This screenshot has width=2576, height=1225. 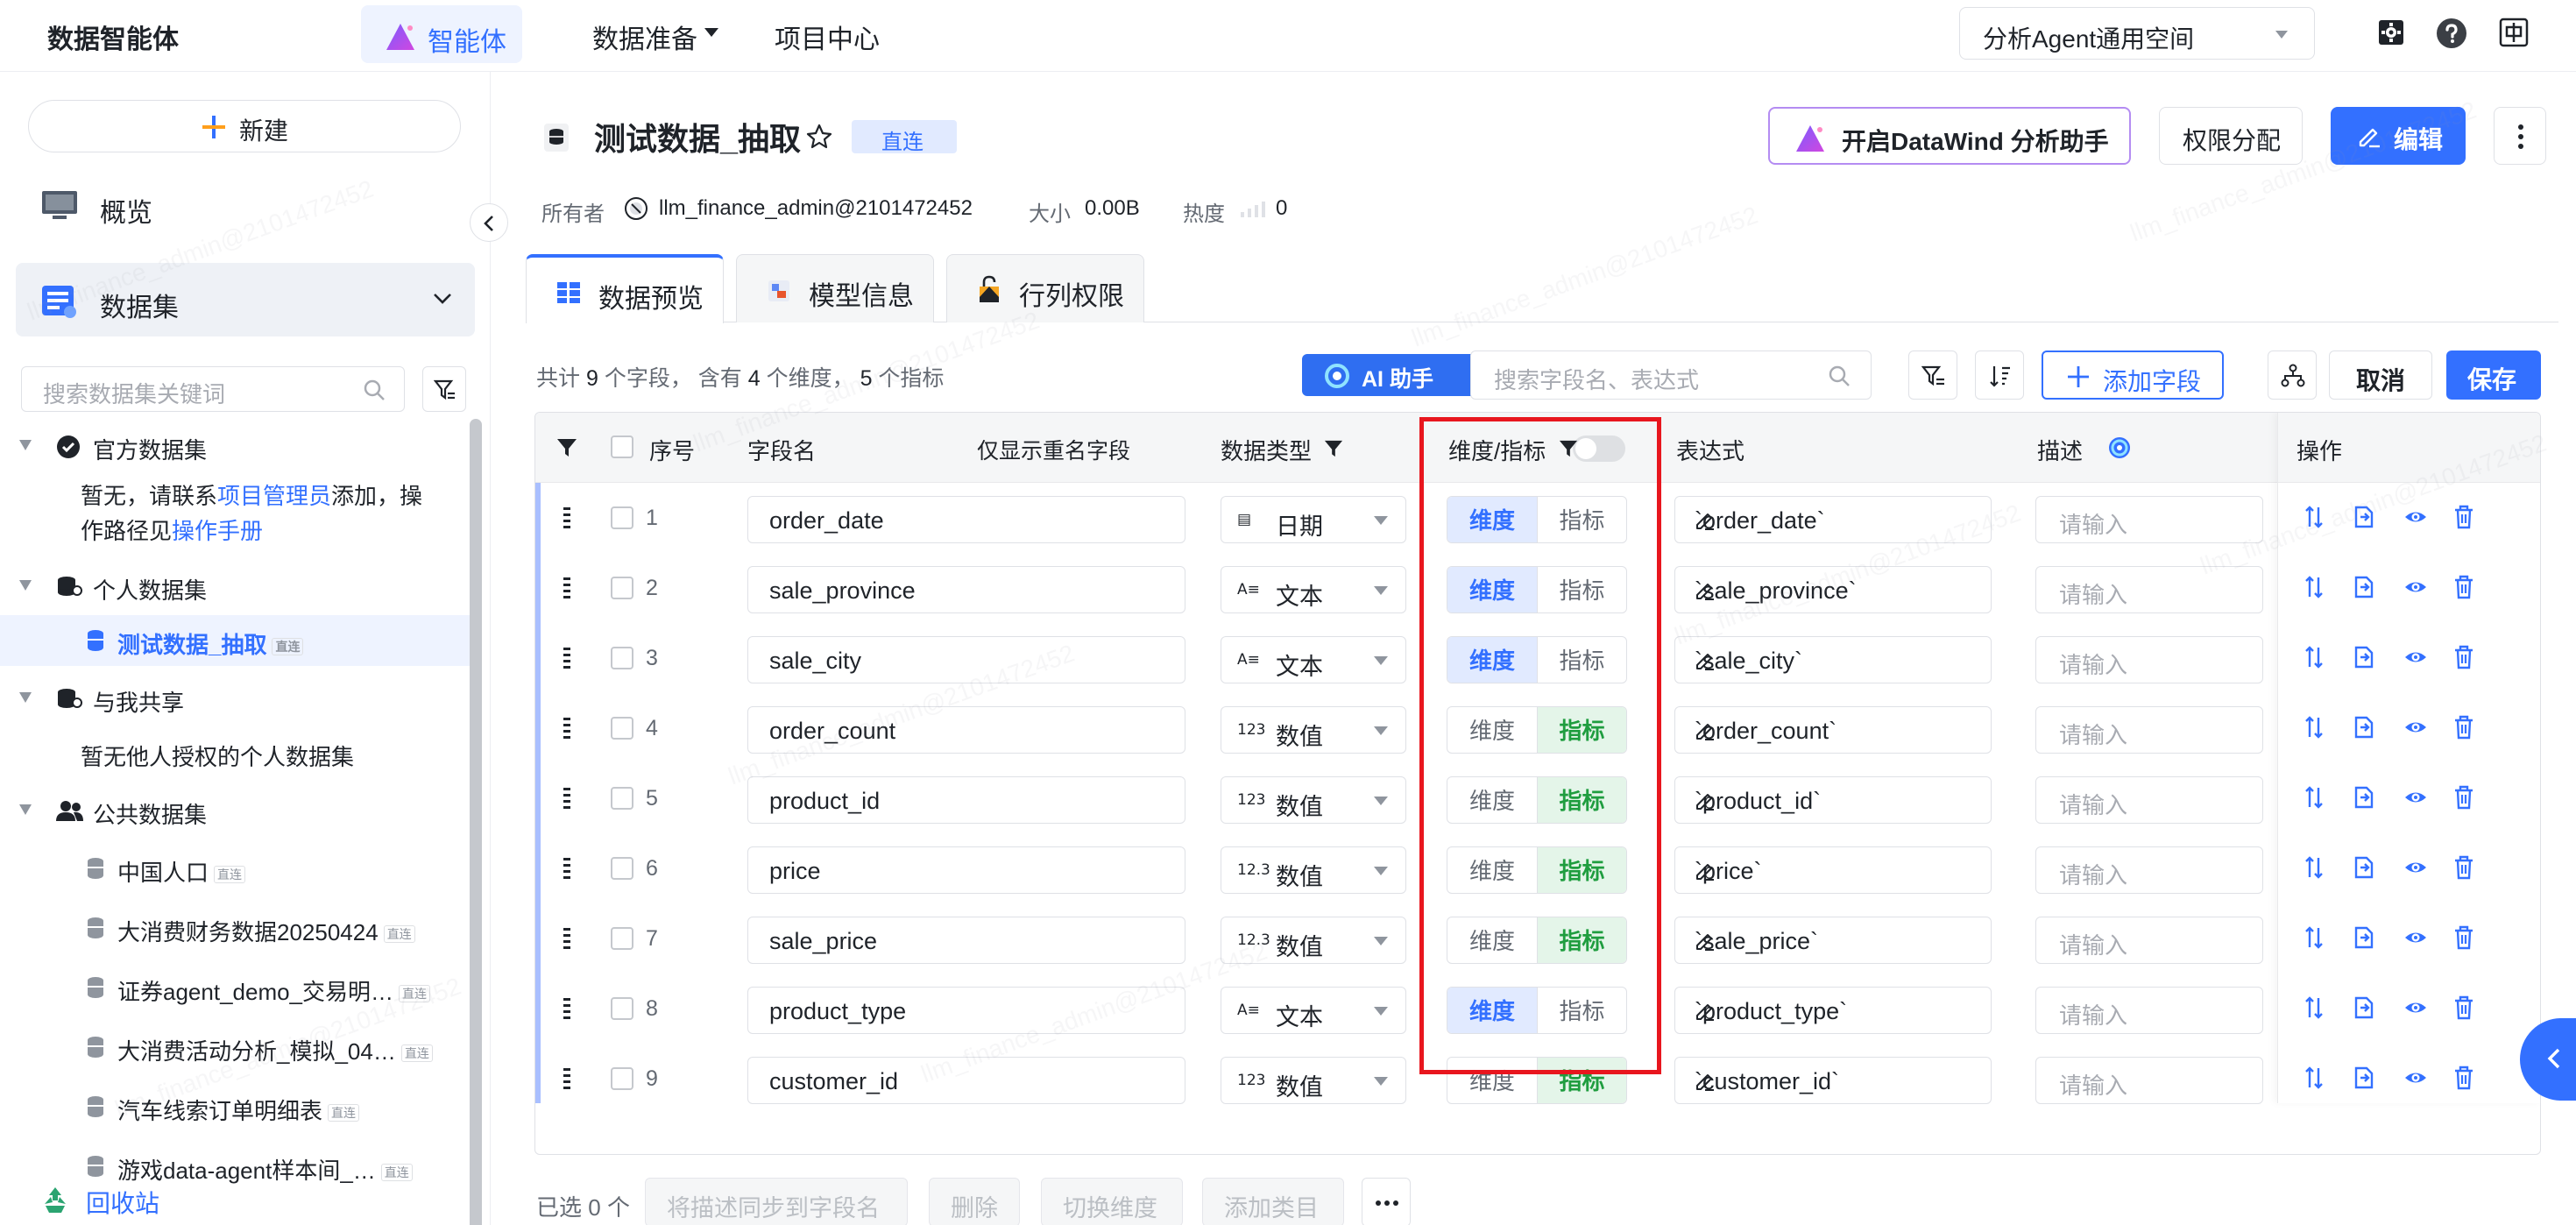 I want to click on expression-input: `sale_city`, so click(x=1833, y=659).